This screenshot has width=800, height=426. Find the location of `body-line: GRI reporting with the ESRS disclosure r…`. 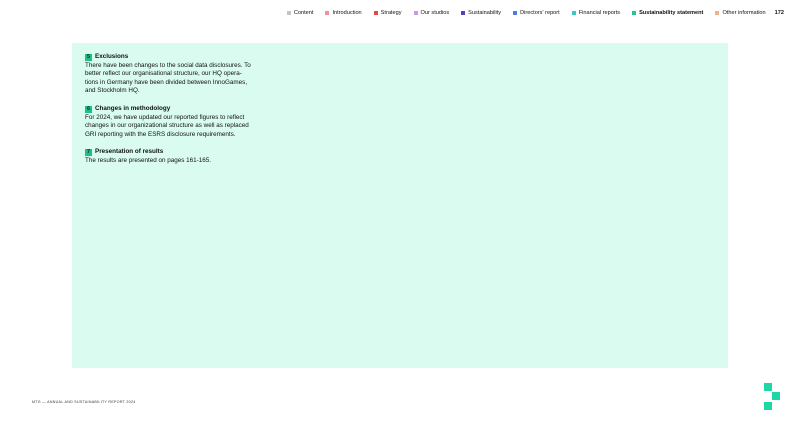

body-line: GRI reporting with the ESRS disclosure r… is located at coordinates (160, 134).